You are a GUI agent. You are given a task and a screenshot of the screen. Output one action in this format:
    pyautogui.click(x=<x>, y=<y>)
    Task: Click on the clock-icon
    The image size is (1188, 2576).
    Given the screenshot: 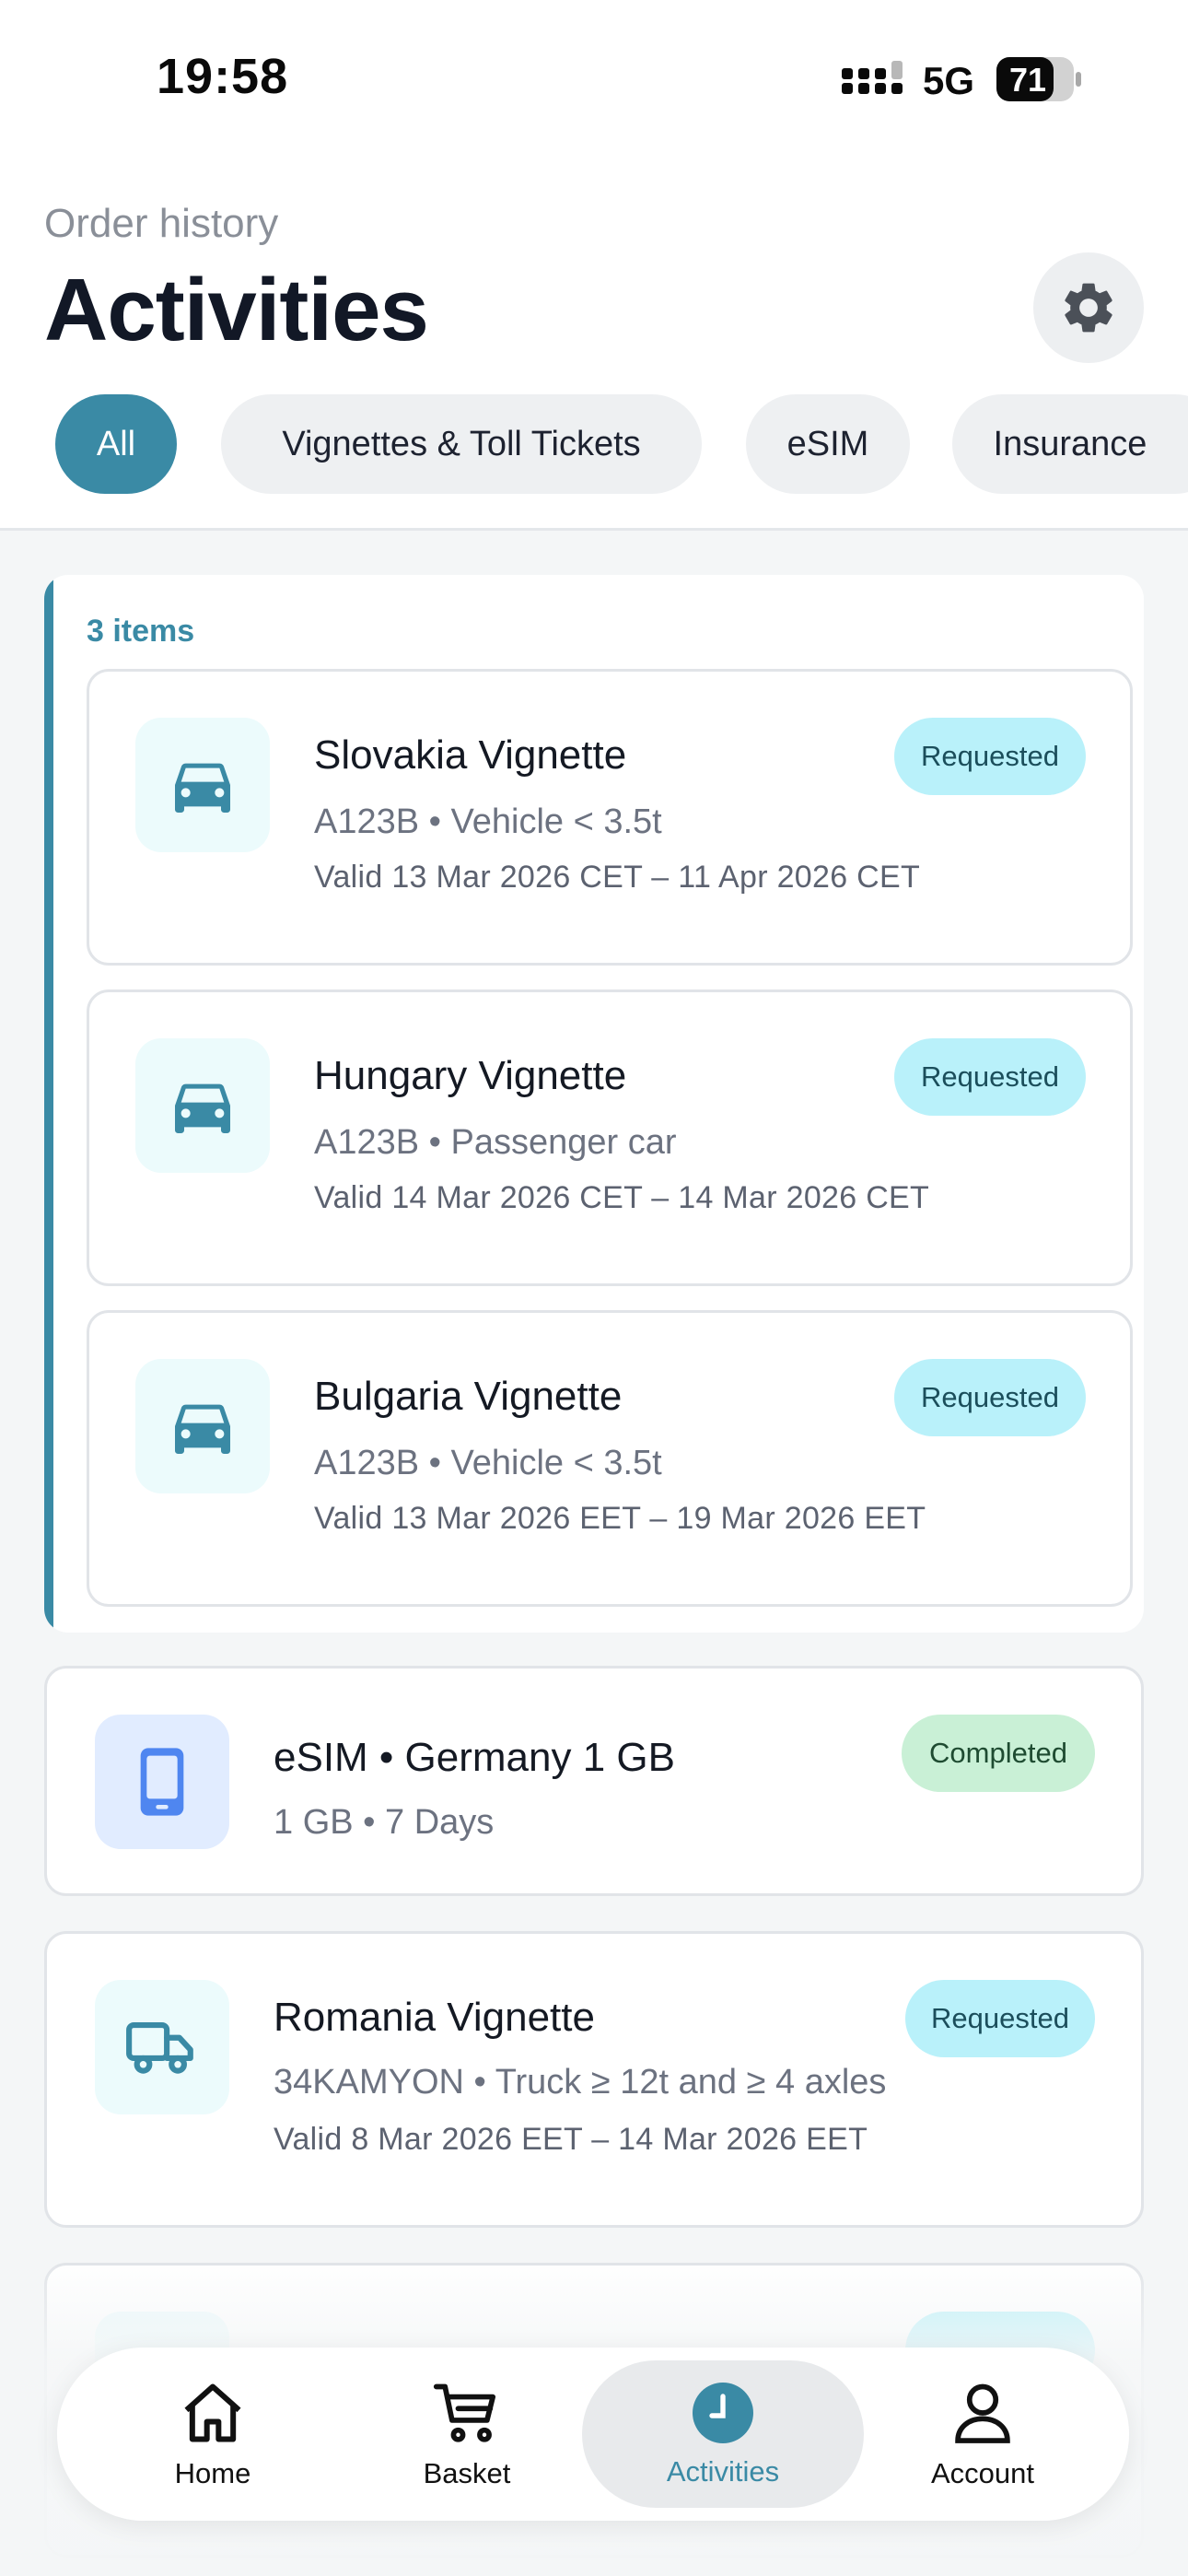 What is the action you would take?
    pyautogui.click(x=723, y=2413)
    